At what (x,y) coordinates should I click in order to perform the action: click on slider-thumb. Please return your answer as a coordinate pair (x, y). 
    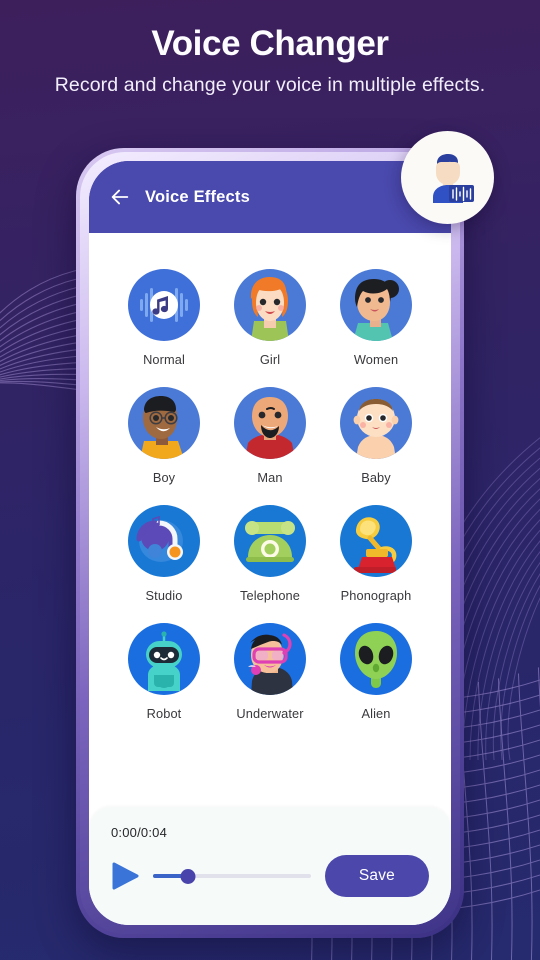
    Looking at the image, I should click on (188, 876).